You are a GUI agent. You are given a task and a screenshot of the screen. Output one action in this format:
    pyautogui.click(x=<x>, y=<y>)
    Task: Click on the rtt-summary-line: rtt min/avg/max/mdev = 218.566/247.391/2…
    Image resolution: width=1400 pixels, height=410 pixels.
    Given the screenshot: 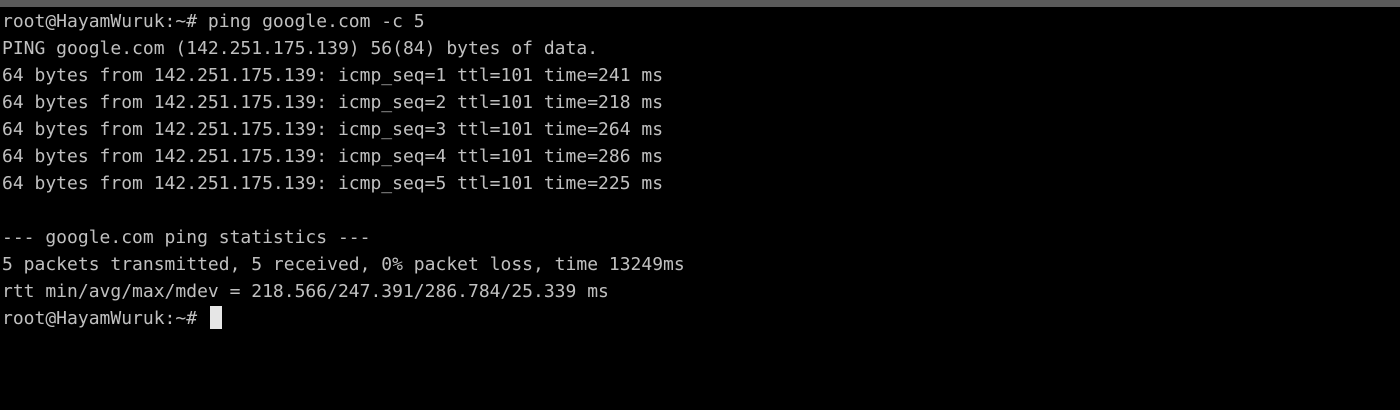 What is the action you would take?
    pyautogui.click(x=305, y=291)
    